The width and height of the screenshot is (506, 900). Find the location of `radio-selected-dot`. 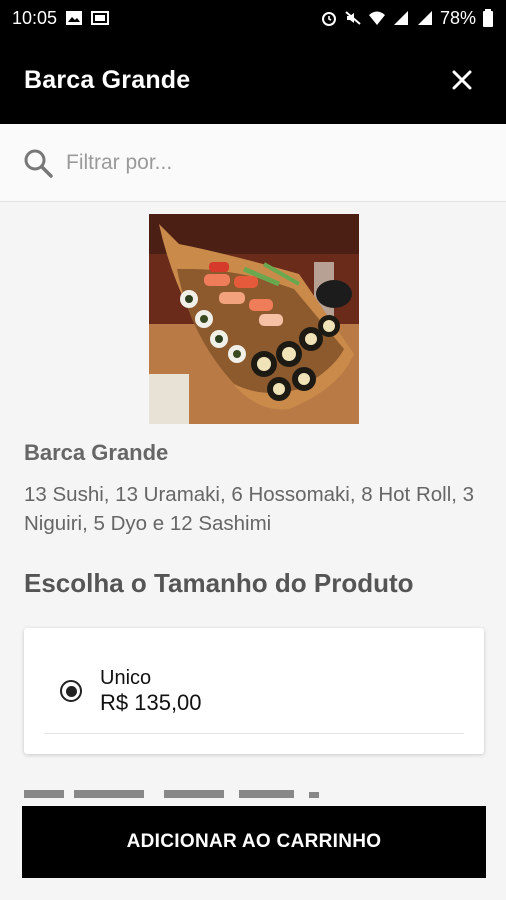

radio-selected-dot is located at coordinates (71, 691).